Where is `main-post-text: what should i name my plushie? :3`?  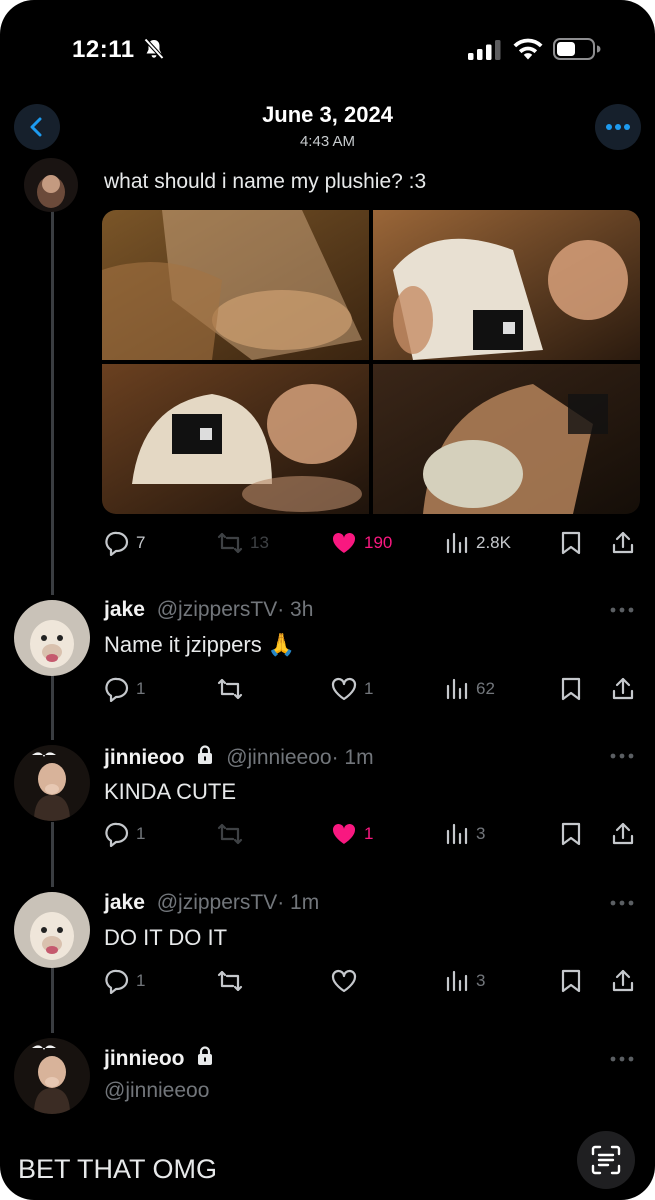 main-post-text: what should i name my plushie? :3 is located at coordinates (265, 181).